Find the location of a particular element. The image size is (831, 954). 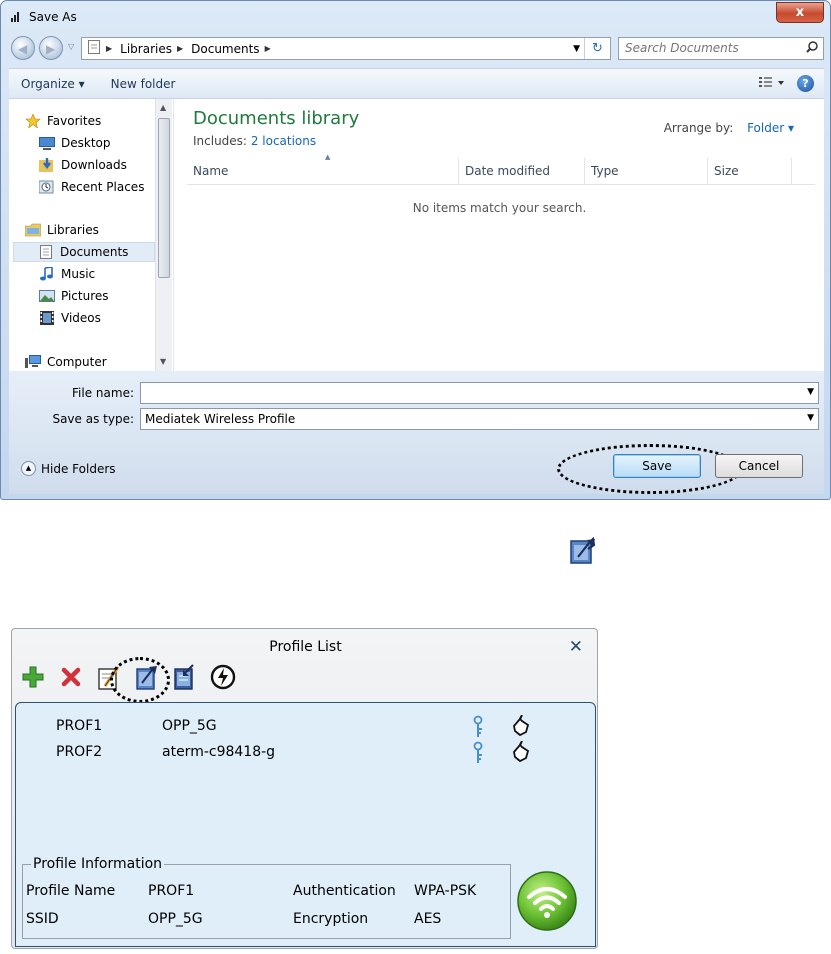

arrange-by: Arrange by: Folder ▾ is located at coordinates (728, 128).